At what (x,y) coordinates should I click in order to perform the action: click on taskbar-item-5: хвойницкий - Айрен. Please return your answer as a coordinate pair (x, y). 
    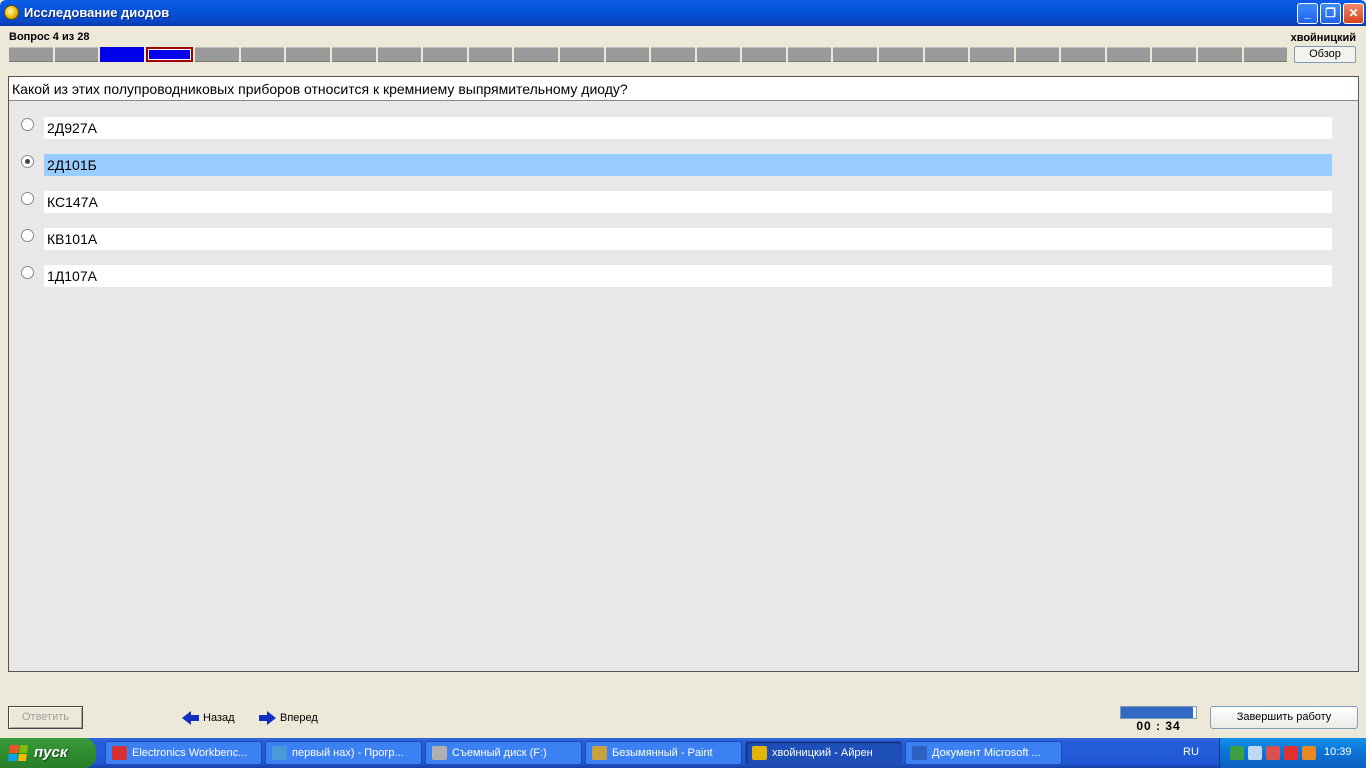
    Looking at the image, I should click on (823, 753).